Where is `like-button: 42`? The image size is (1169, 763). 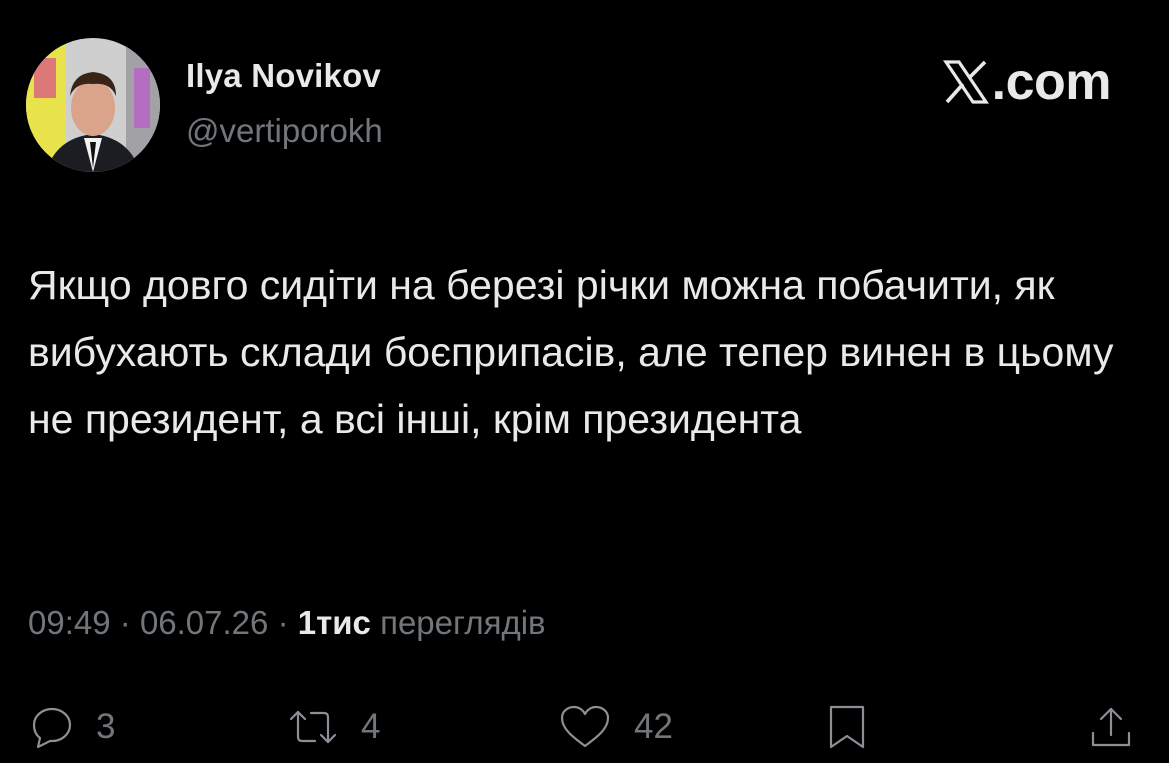 like-button: 42 is located at coordinates (614, 727).